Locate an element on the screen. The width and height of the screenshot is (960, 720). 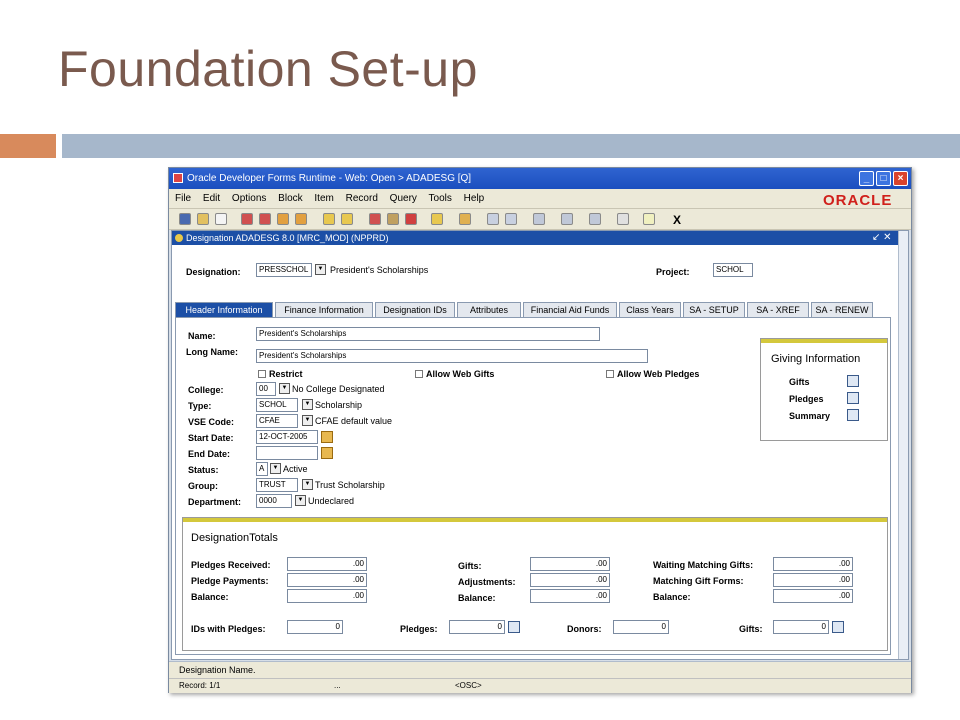
enter-query-icon is located at coordinates (329, 219).